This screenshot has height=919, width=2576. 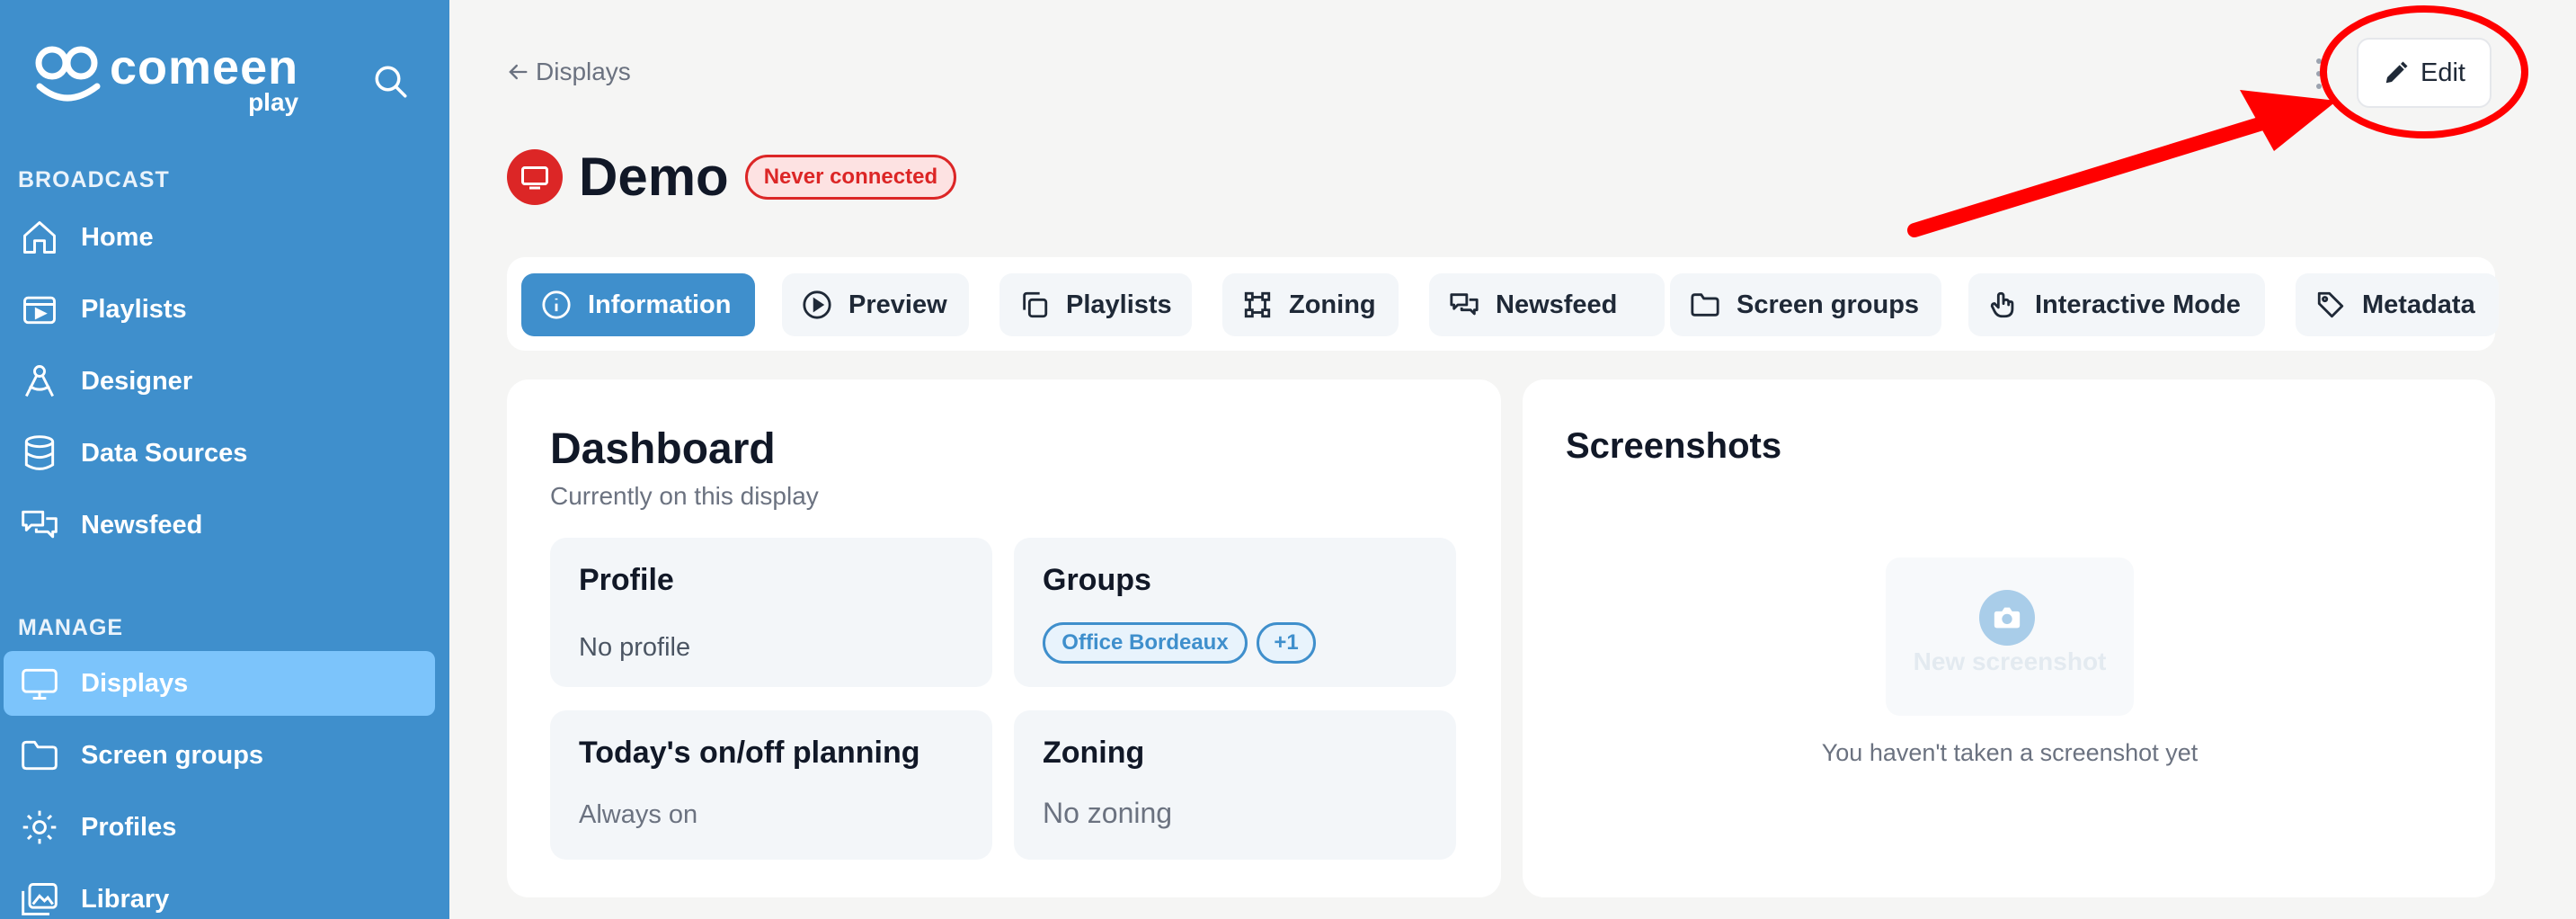 What do you see at coordinates (663, 449) in the screenshot?
I see `dashboard-title: Dashboard` at bounding box center [663, 449].